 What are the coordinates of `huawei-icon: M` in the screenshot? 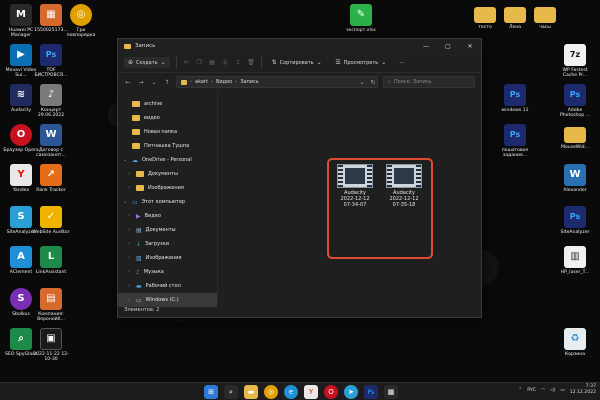 It's located at (21, 15).